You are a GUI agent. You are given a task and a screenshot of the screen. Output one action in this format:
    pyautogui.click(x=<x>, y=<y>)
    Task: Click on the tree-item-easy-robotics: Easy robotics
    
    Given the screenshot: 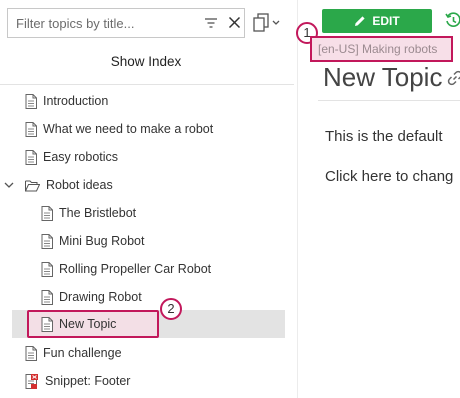 What is the action you would take?
    pyautogui.click(x=71, y=157)
    